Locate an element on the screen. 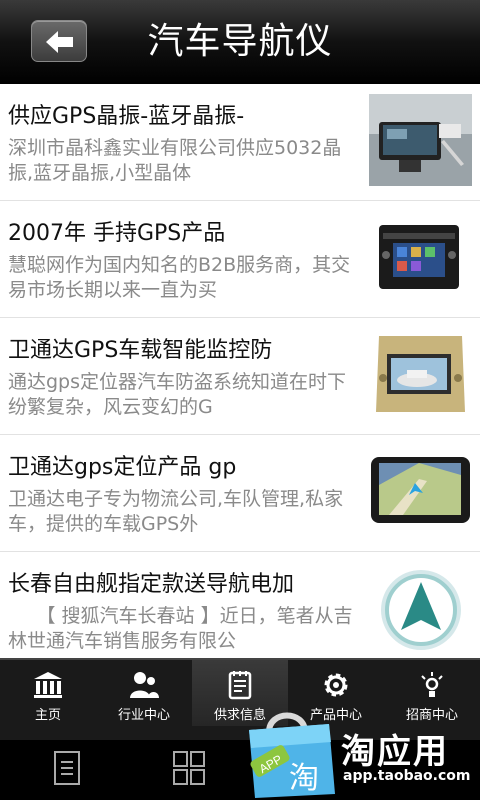  tab-industry: 行业中心 is located at coordinates (144, 693).